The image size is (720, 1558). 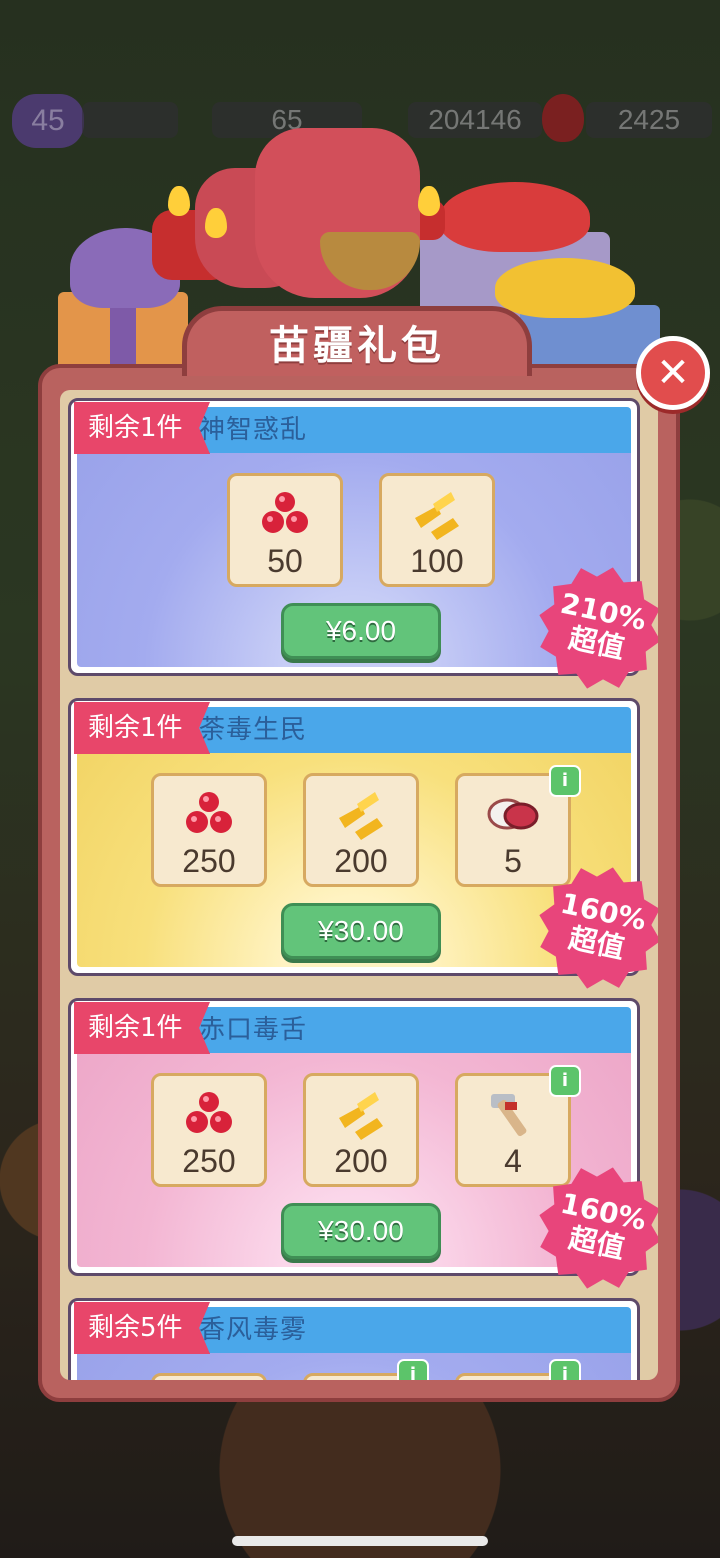 What do you see at coordinates (361, 631) in the screenshot?
I see `buy-button: ¥6.00` at bounding box center [361, 631].